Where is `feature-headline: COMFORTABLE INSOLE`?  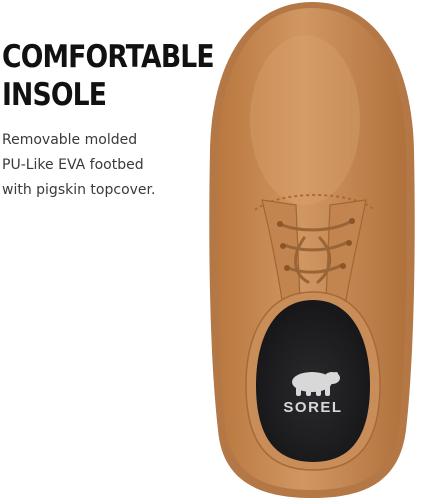
feature-headline: COMFORTABLE INSOLE is located at coordinates (108, 76).